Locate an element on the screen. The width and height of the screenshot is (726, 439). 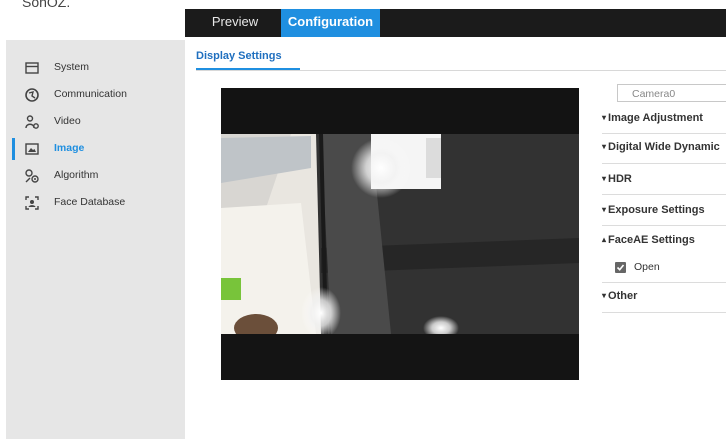
tab-configuration: Configuration is located at coordinates (330, 23).